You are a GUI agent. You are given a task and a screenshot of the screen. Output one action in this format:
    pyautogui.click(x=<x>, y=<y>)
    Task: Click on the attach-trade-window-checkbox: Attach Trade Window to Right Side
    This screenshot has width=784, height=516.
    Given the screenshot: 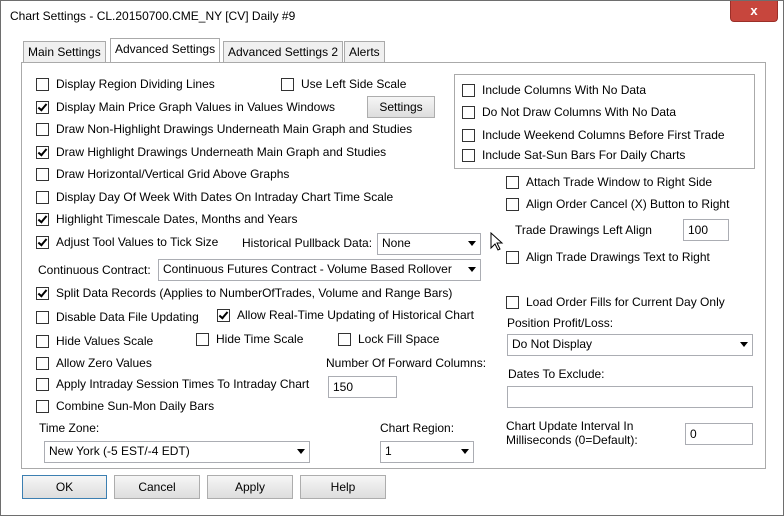 What is the action you would take?
    pyautogui.click(x=609, y=182)
    